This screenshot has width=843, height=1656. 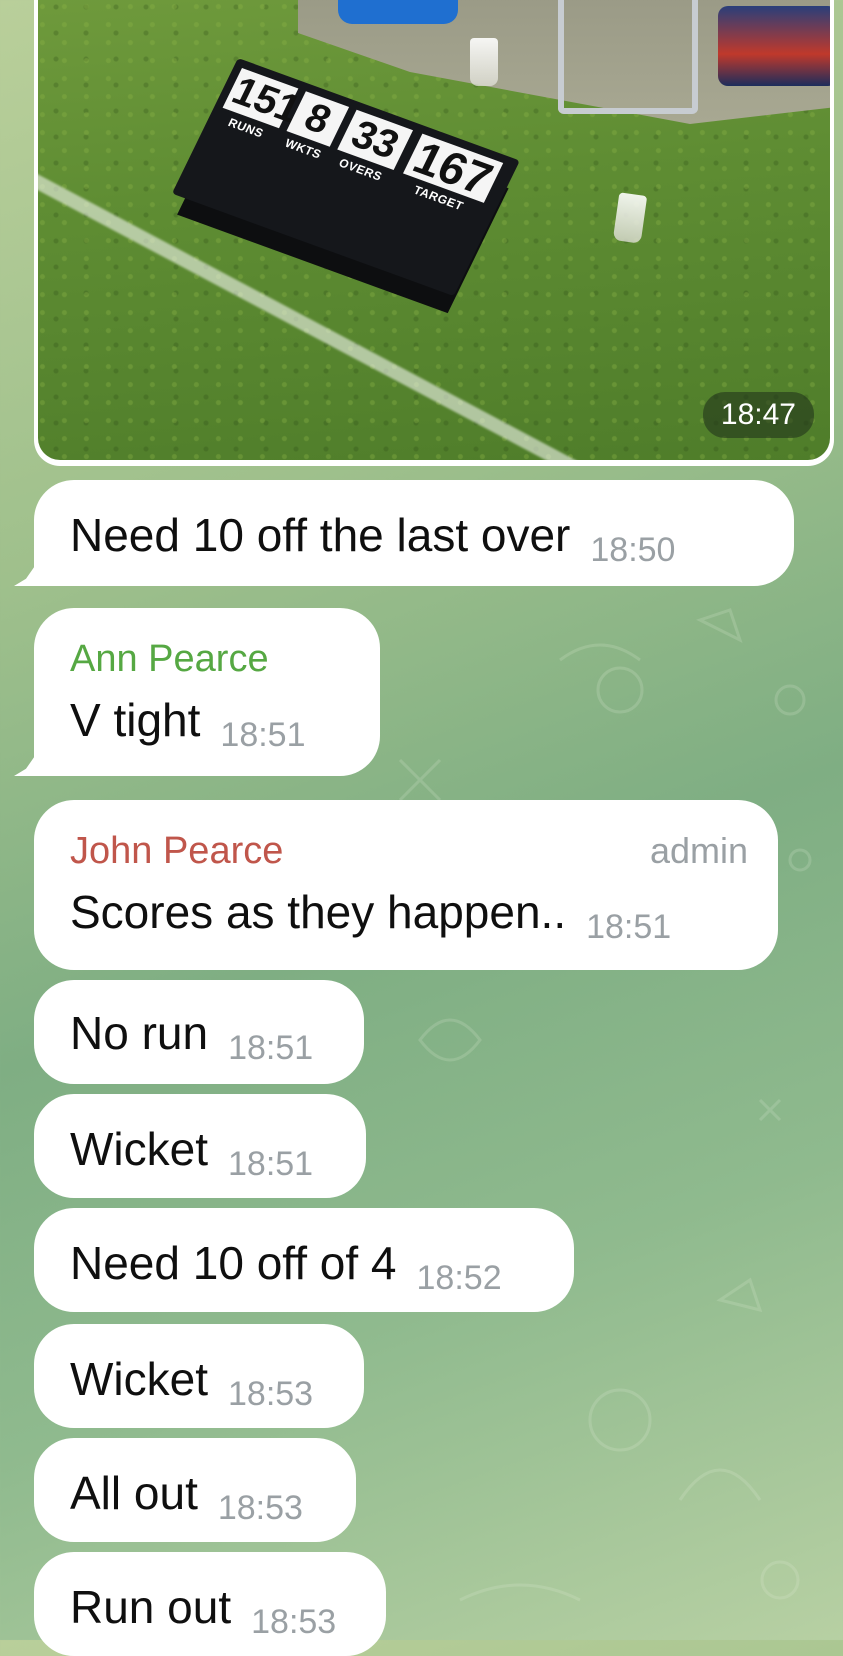 I want to click on message-bubble: Wicket 18:53, so click(x=199, y=1376).